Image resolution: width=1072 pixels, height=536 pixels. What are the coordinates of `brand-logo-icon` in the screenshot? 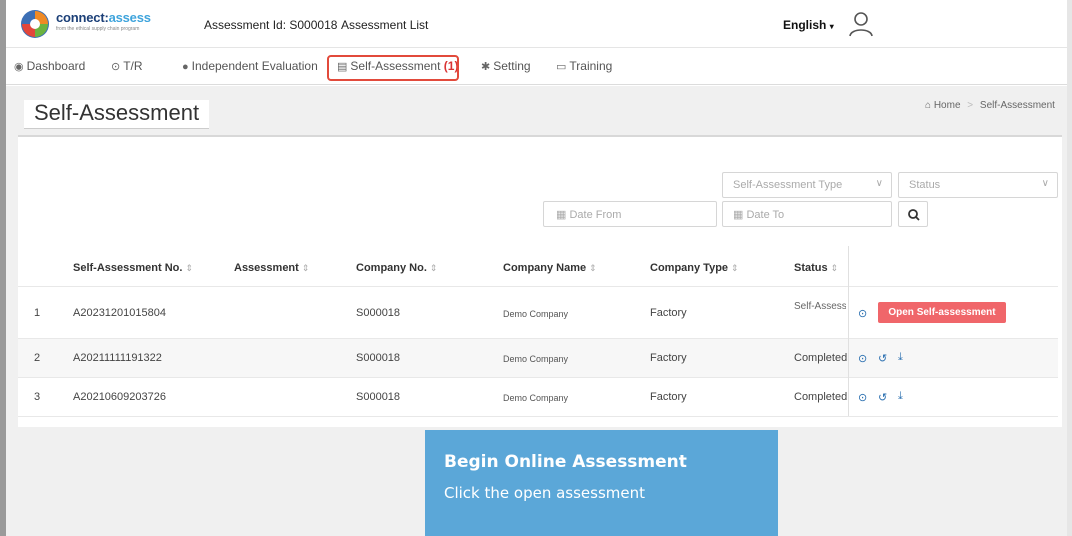 It's located at (35, 24).